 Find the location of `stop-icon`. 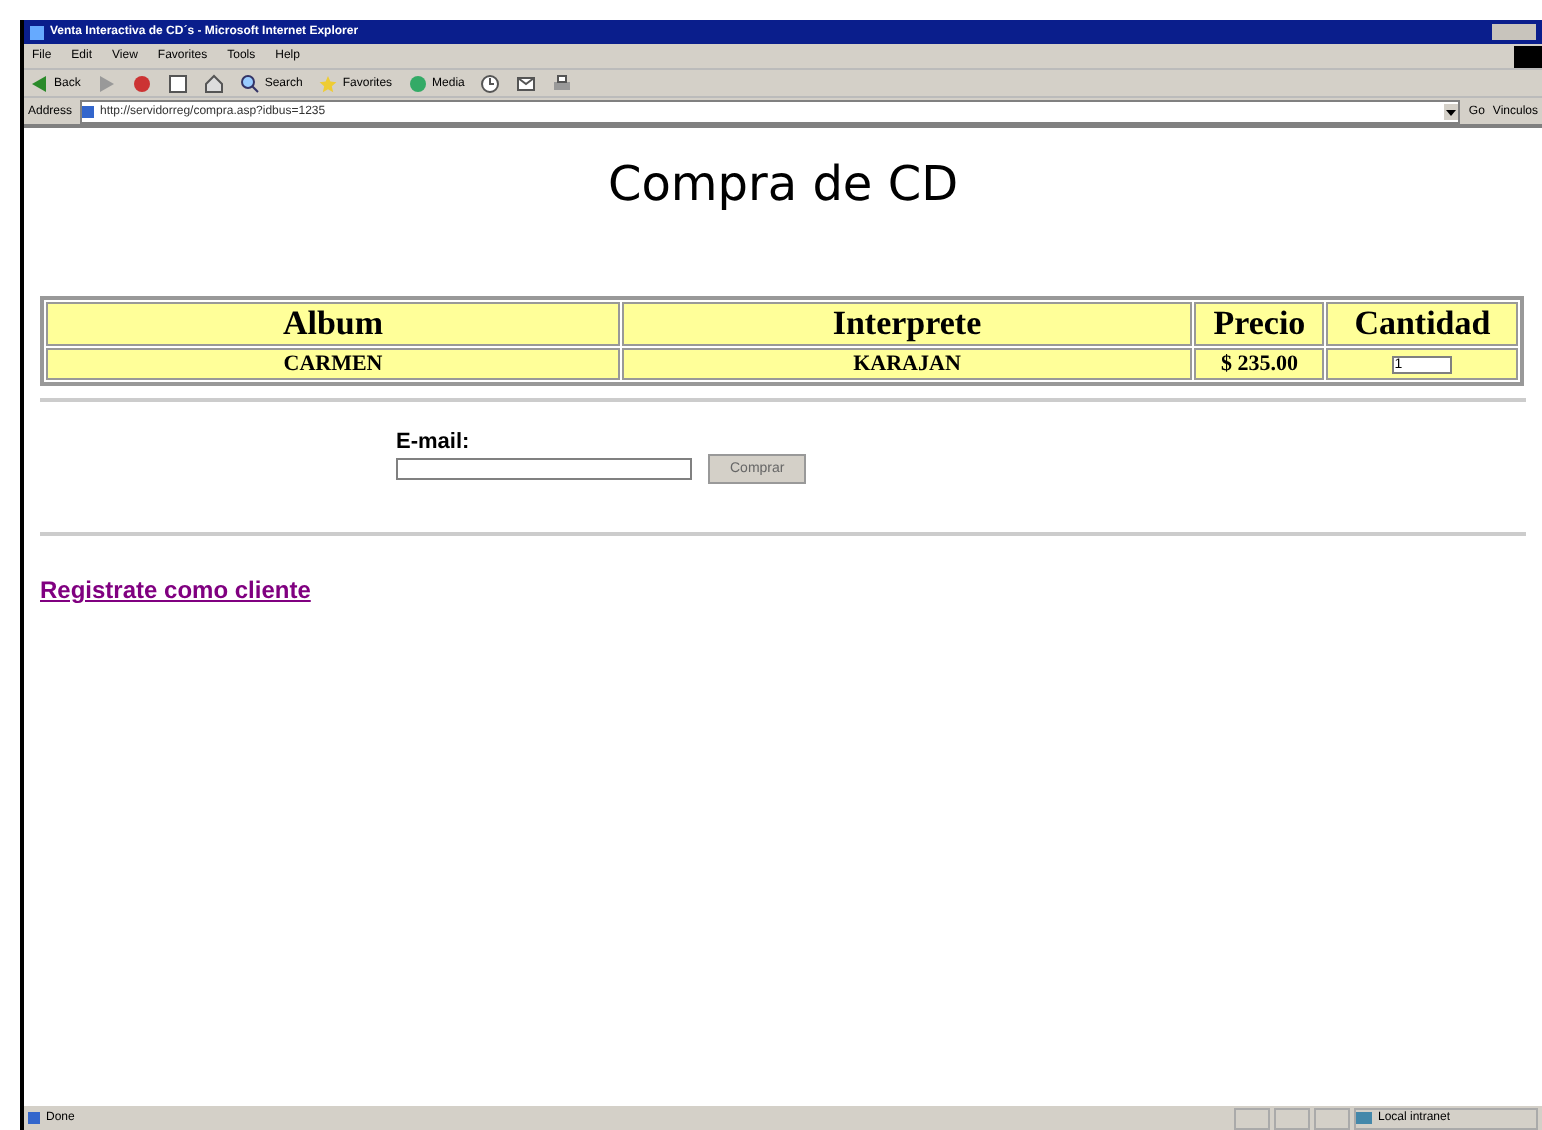

stop-icon is located at coordinates (142, 83).